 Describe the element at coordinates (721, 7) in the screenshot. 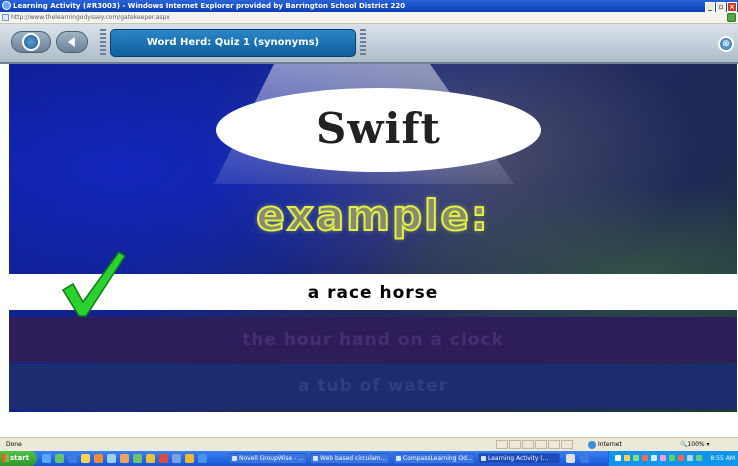

I see `maximize-button: ▫` at that location.